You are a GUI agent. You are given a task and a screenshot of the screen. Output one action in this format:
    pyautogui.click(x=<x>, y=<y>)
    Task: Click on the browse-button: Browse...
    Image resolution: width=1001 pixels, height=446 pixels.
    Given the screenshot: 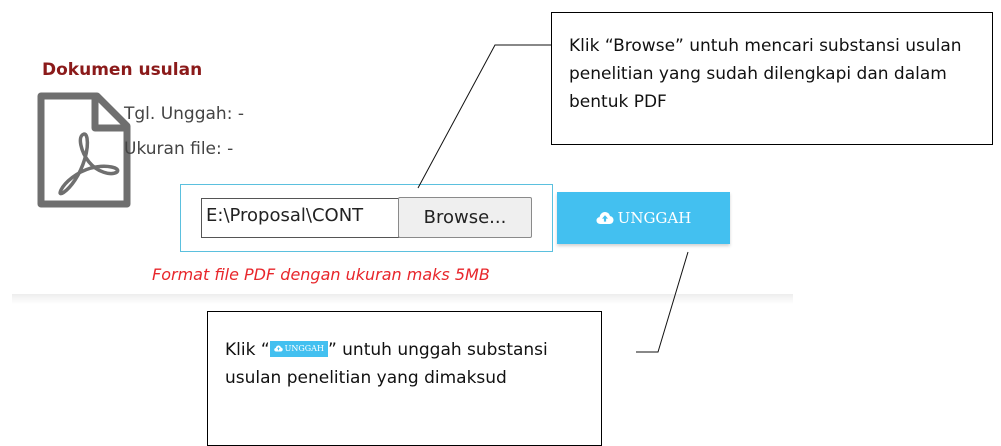 What is the action you would take?
    pyautogui.click(x=465, y=217)
    